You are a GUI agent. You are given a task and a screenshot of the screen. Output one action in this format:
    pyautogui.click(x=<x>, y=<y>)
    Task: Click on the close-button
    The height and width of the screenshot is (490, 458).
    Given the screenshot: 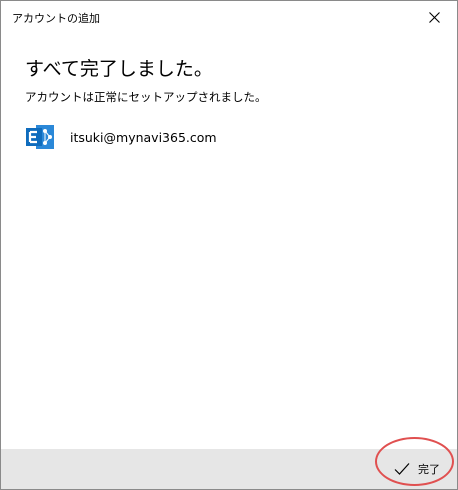 What is the action you would take?
    pyautogui.click(x=434, y=17)
    